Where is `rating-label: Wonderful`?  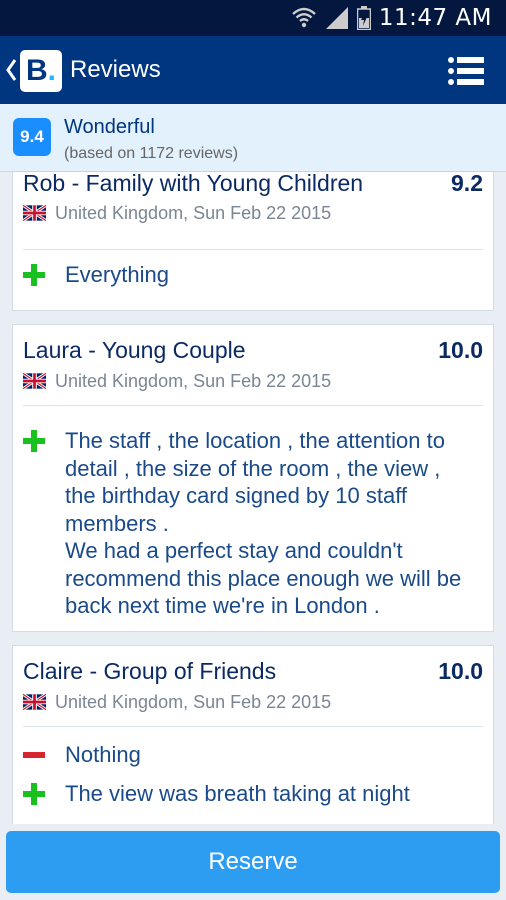 rating-label: Wonderful is located at coordinates (109, 127).